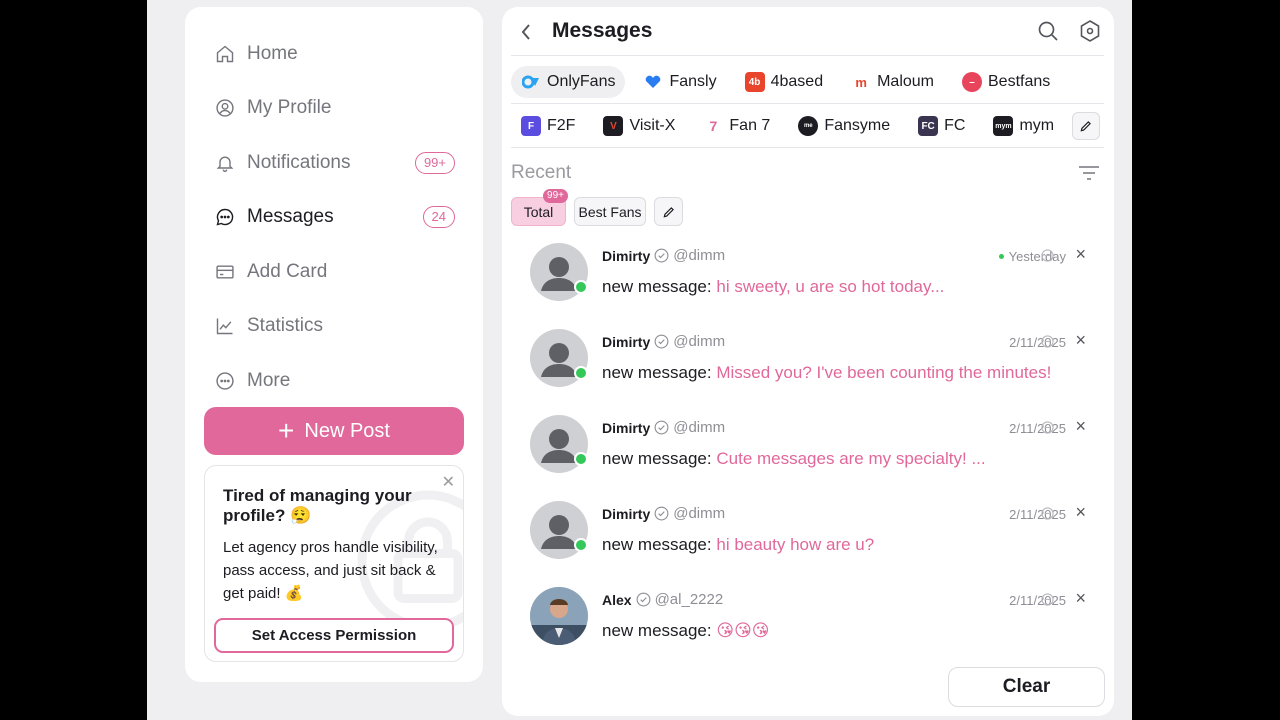  What do you see at coordinates (335, 108) in the screenshot?
I see `sidebar-item-my-profile: My Profile` at bounding box center [335, 108].